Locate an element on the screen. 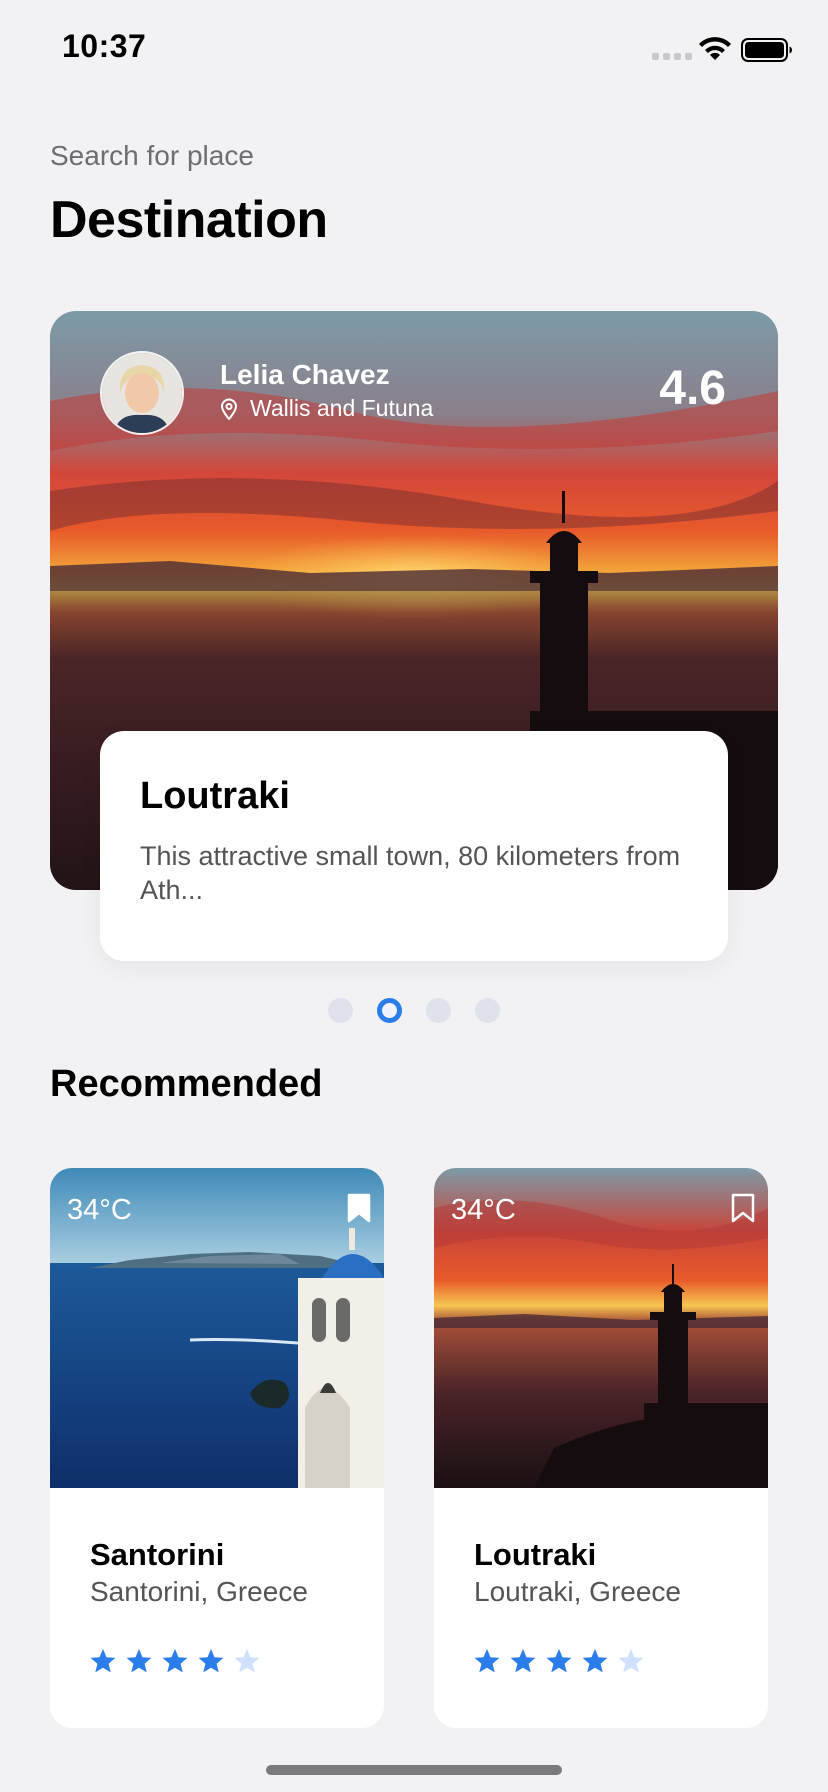 The height and width of the screenshot is (1792, 828). status-bar: 10:37 is located at coordinates (414, 50).